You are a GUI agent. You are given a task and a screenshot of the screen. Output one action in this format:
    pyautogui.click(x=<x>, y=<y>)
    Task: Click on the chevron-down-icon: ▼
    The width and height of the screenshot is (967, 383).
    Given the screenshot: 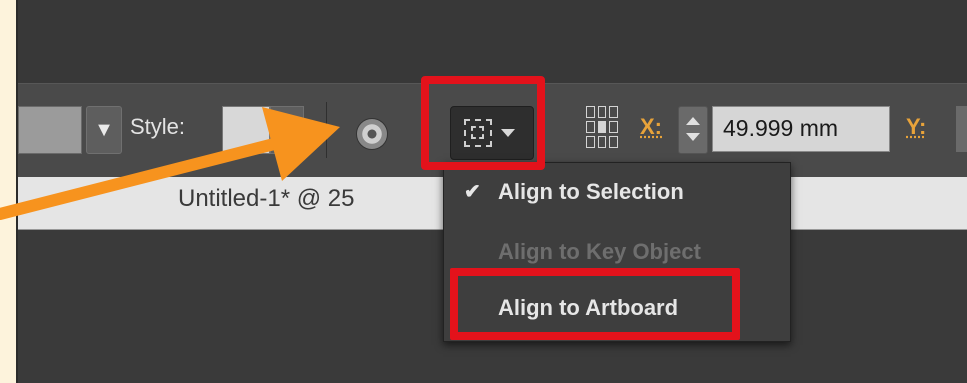 What is the action you would take?
    pyautogui.click(x=104, y=130)
    